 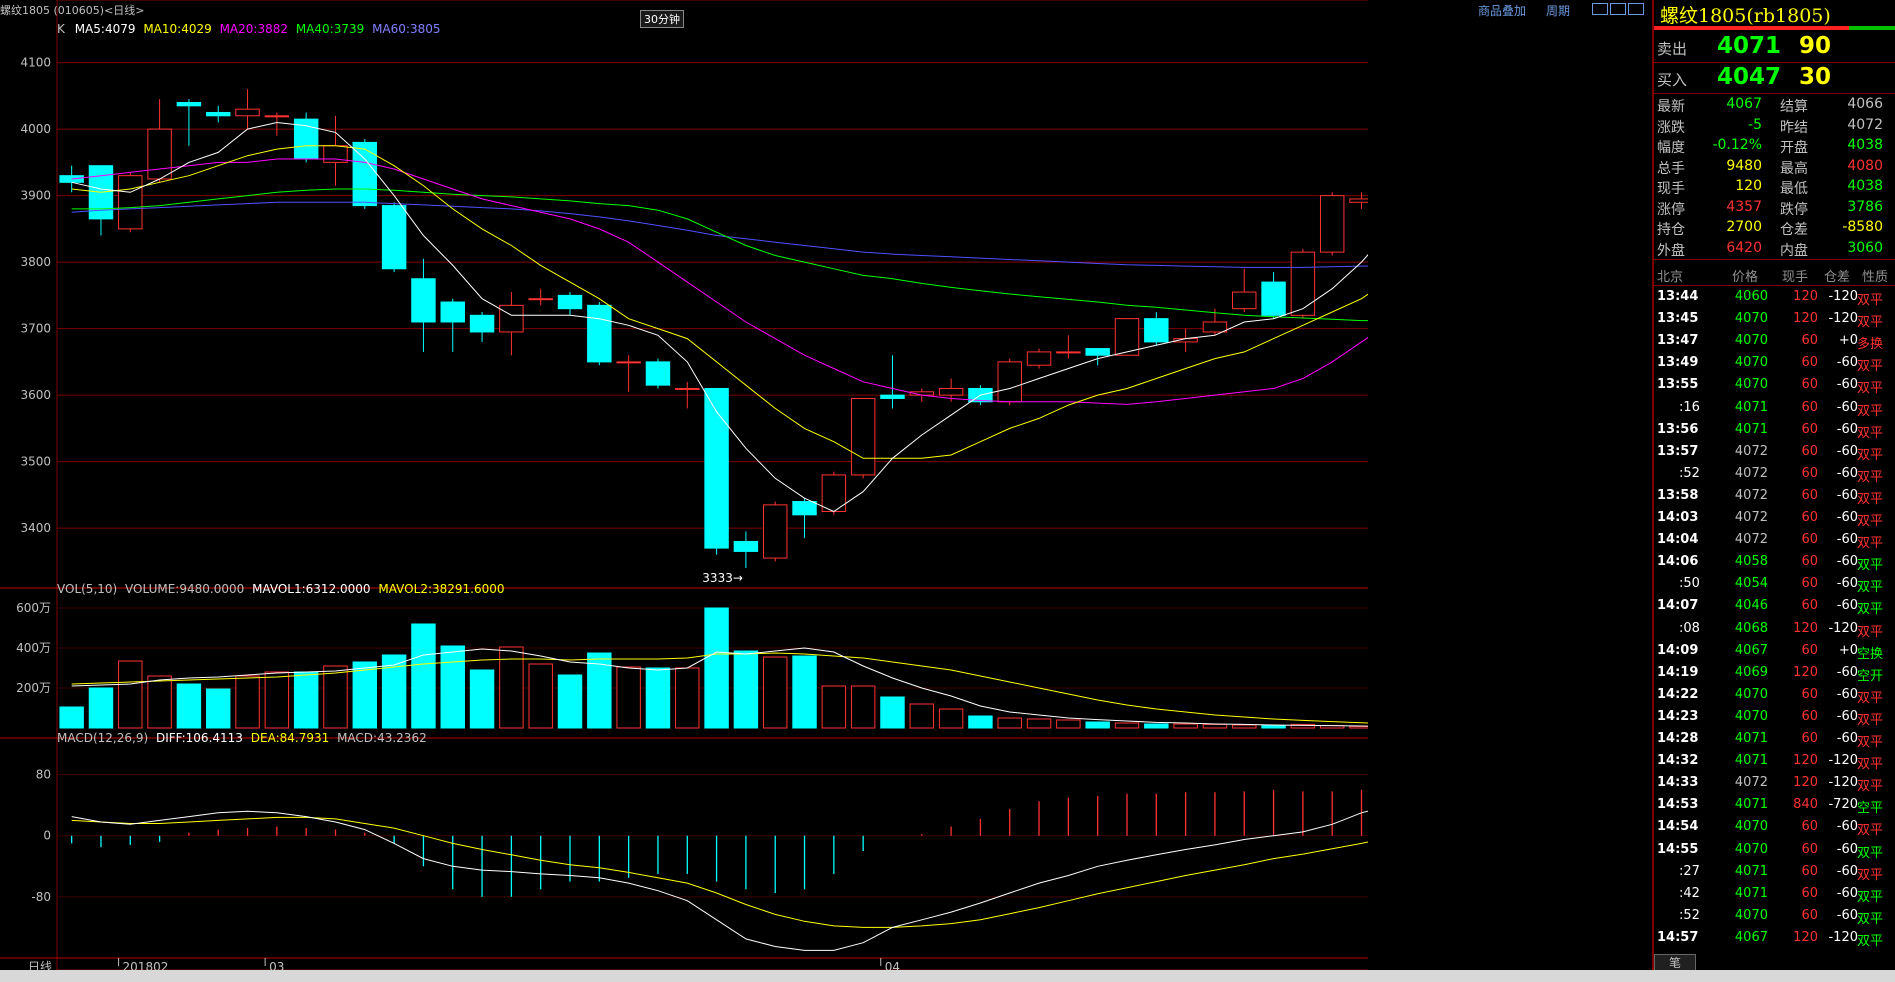 What do you see at coordinates (1770, 409) in the screenshot?
I see `tick-row: :16 4071 60 -60 双平` at bounding box center [1770, 409].